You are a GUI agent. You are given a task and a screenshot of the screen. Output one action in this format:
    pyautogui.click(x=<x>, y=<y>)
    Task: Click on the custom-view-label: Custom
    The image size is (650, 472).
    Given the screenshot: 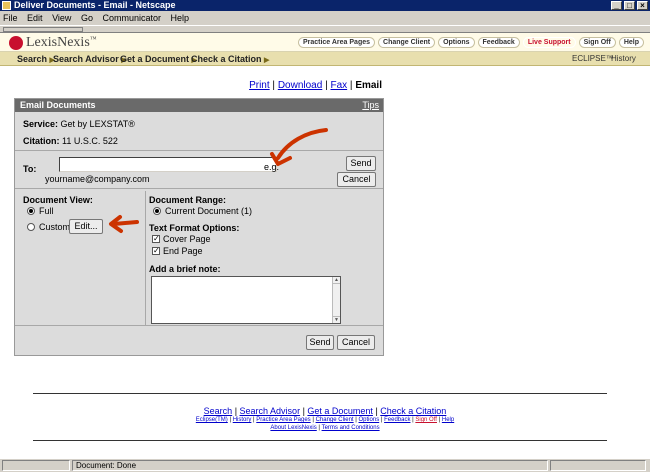 What is the action you would take?
    pyautogui.click(x=55, y=227)
    